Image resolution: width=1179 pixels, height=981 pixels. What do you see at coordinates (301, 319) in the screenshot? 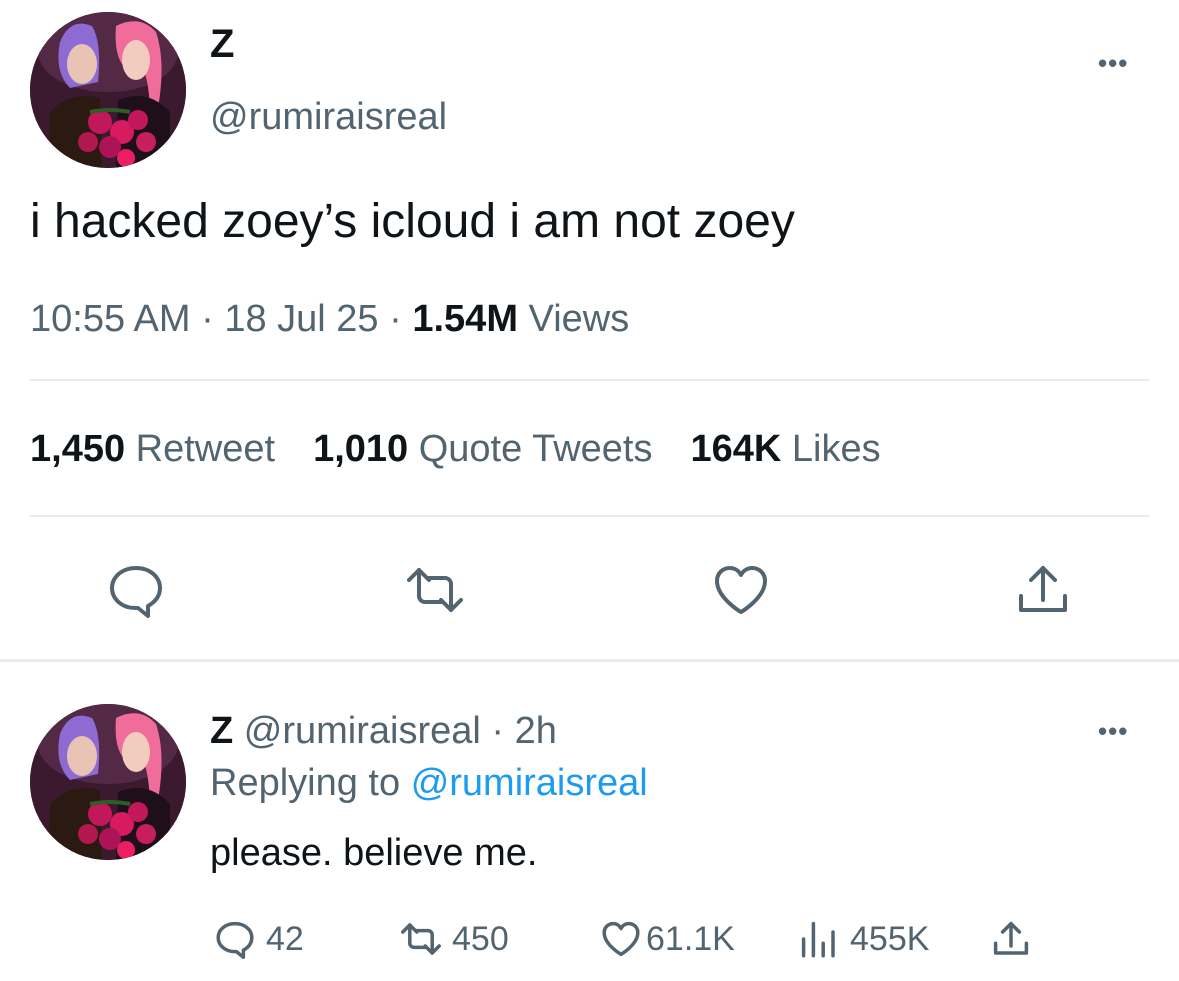
I see `tweet-date: 18 Jul 25` at bounding box center [301, 319].